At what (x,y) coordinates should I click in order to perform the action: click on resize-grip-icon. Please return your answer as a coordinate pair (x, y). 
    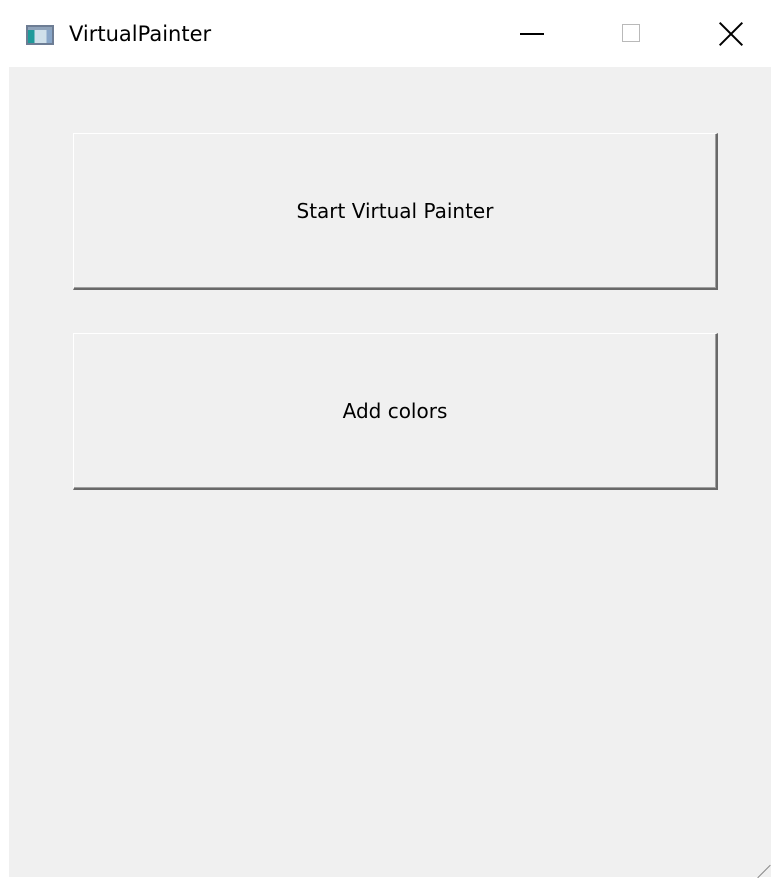
    Looking at the image, I should click on (764, 870).